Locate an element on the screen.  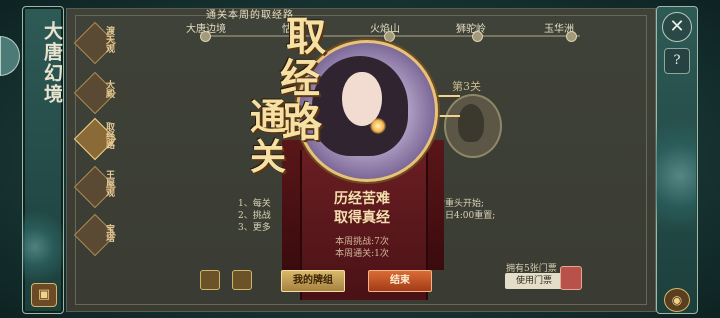
stage-label: 第3关 is located at coordinates (466, 86).